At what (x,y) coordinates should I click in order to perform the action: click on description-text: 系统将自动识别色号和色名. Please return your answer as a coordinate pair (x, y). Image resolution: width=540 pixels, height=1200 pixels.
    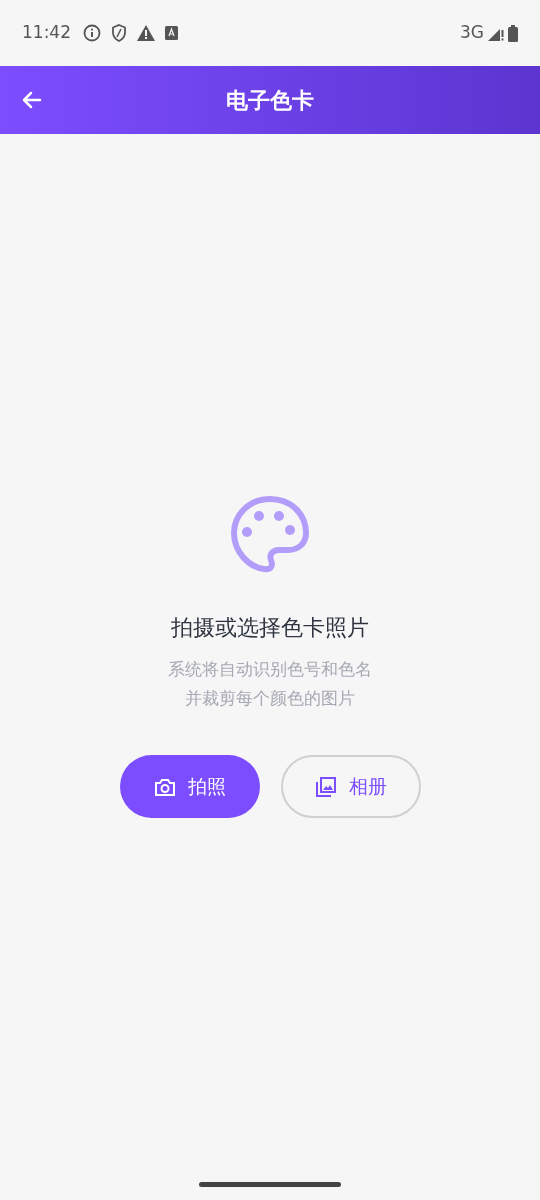
    Looking at the image, I should click on (270, 669).